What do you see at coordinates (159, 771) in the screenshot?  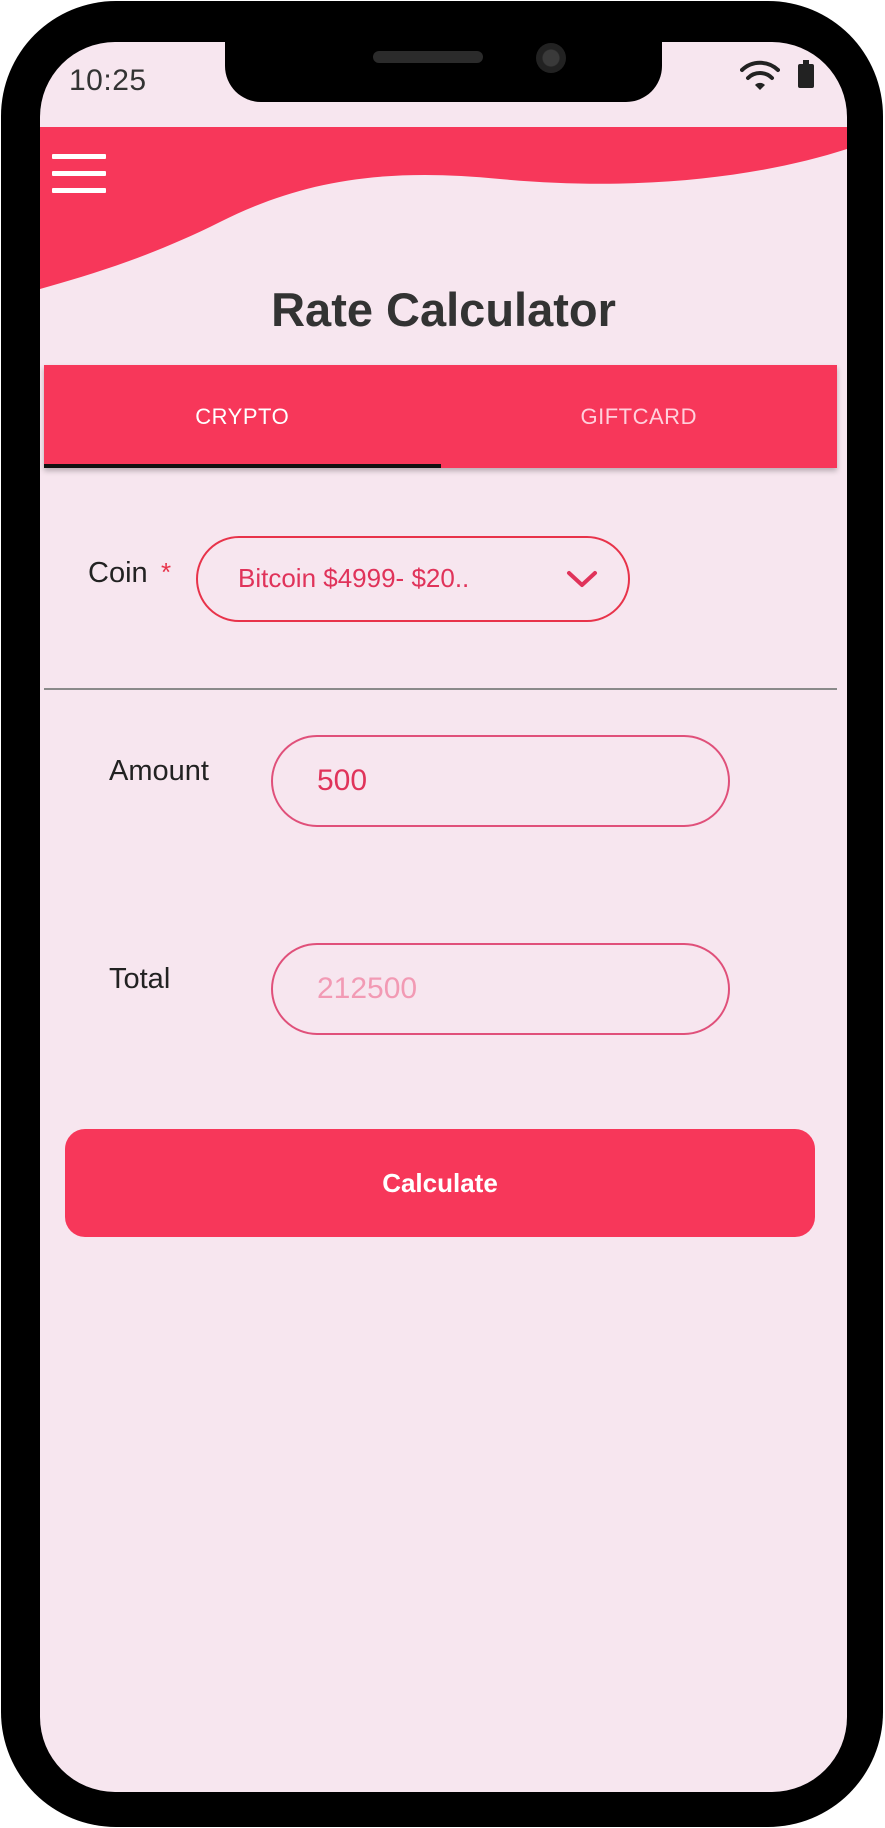 I see `amount-label: Amount` at bounding box center [159, 771].